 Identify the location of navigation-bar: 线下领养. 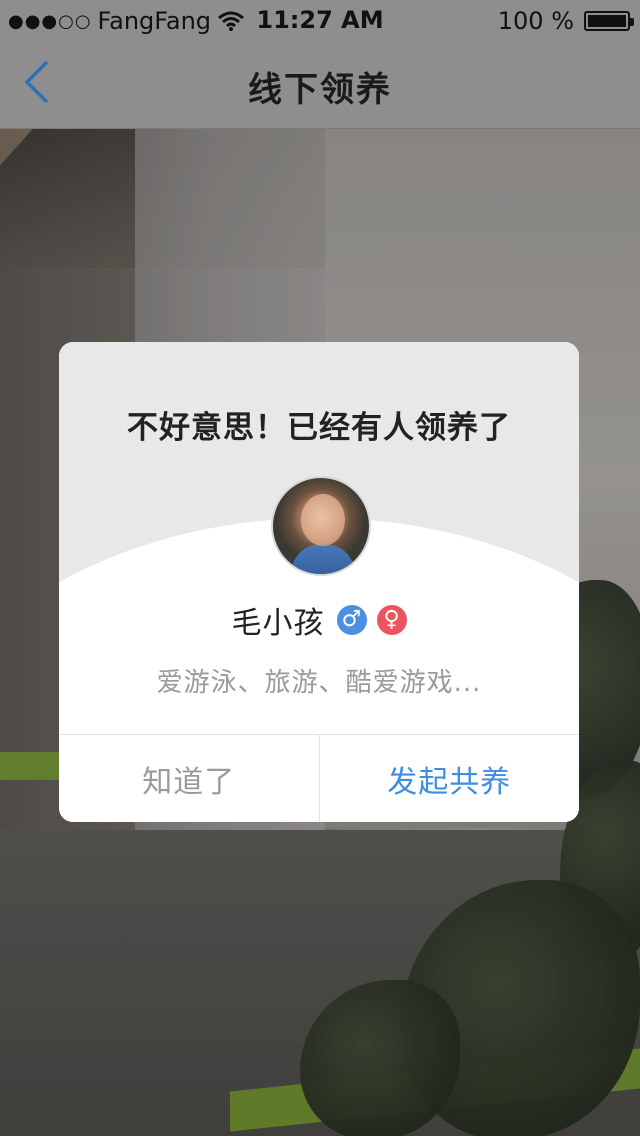
(320, 84).